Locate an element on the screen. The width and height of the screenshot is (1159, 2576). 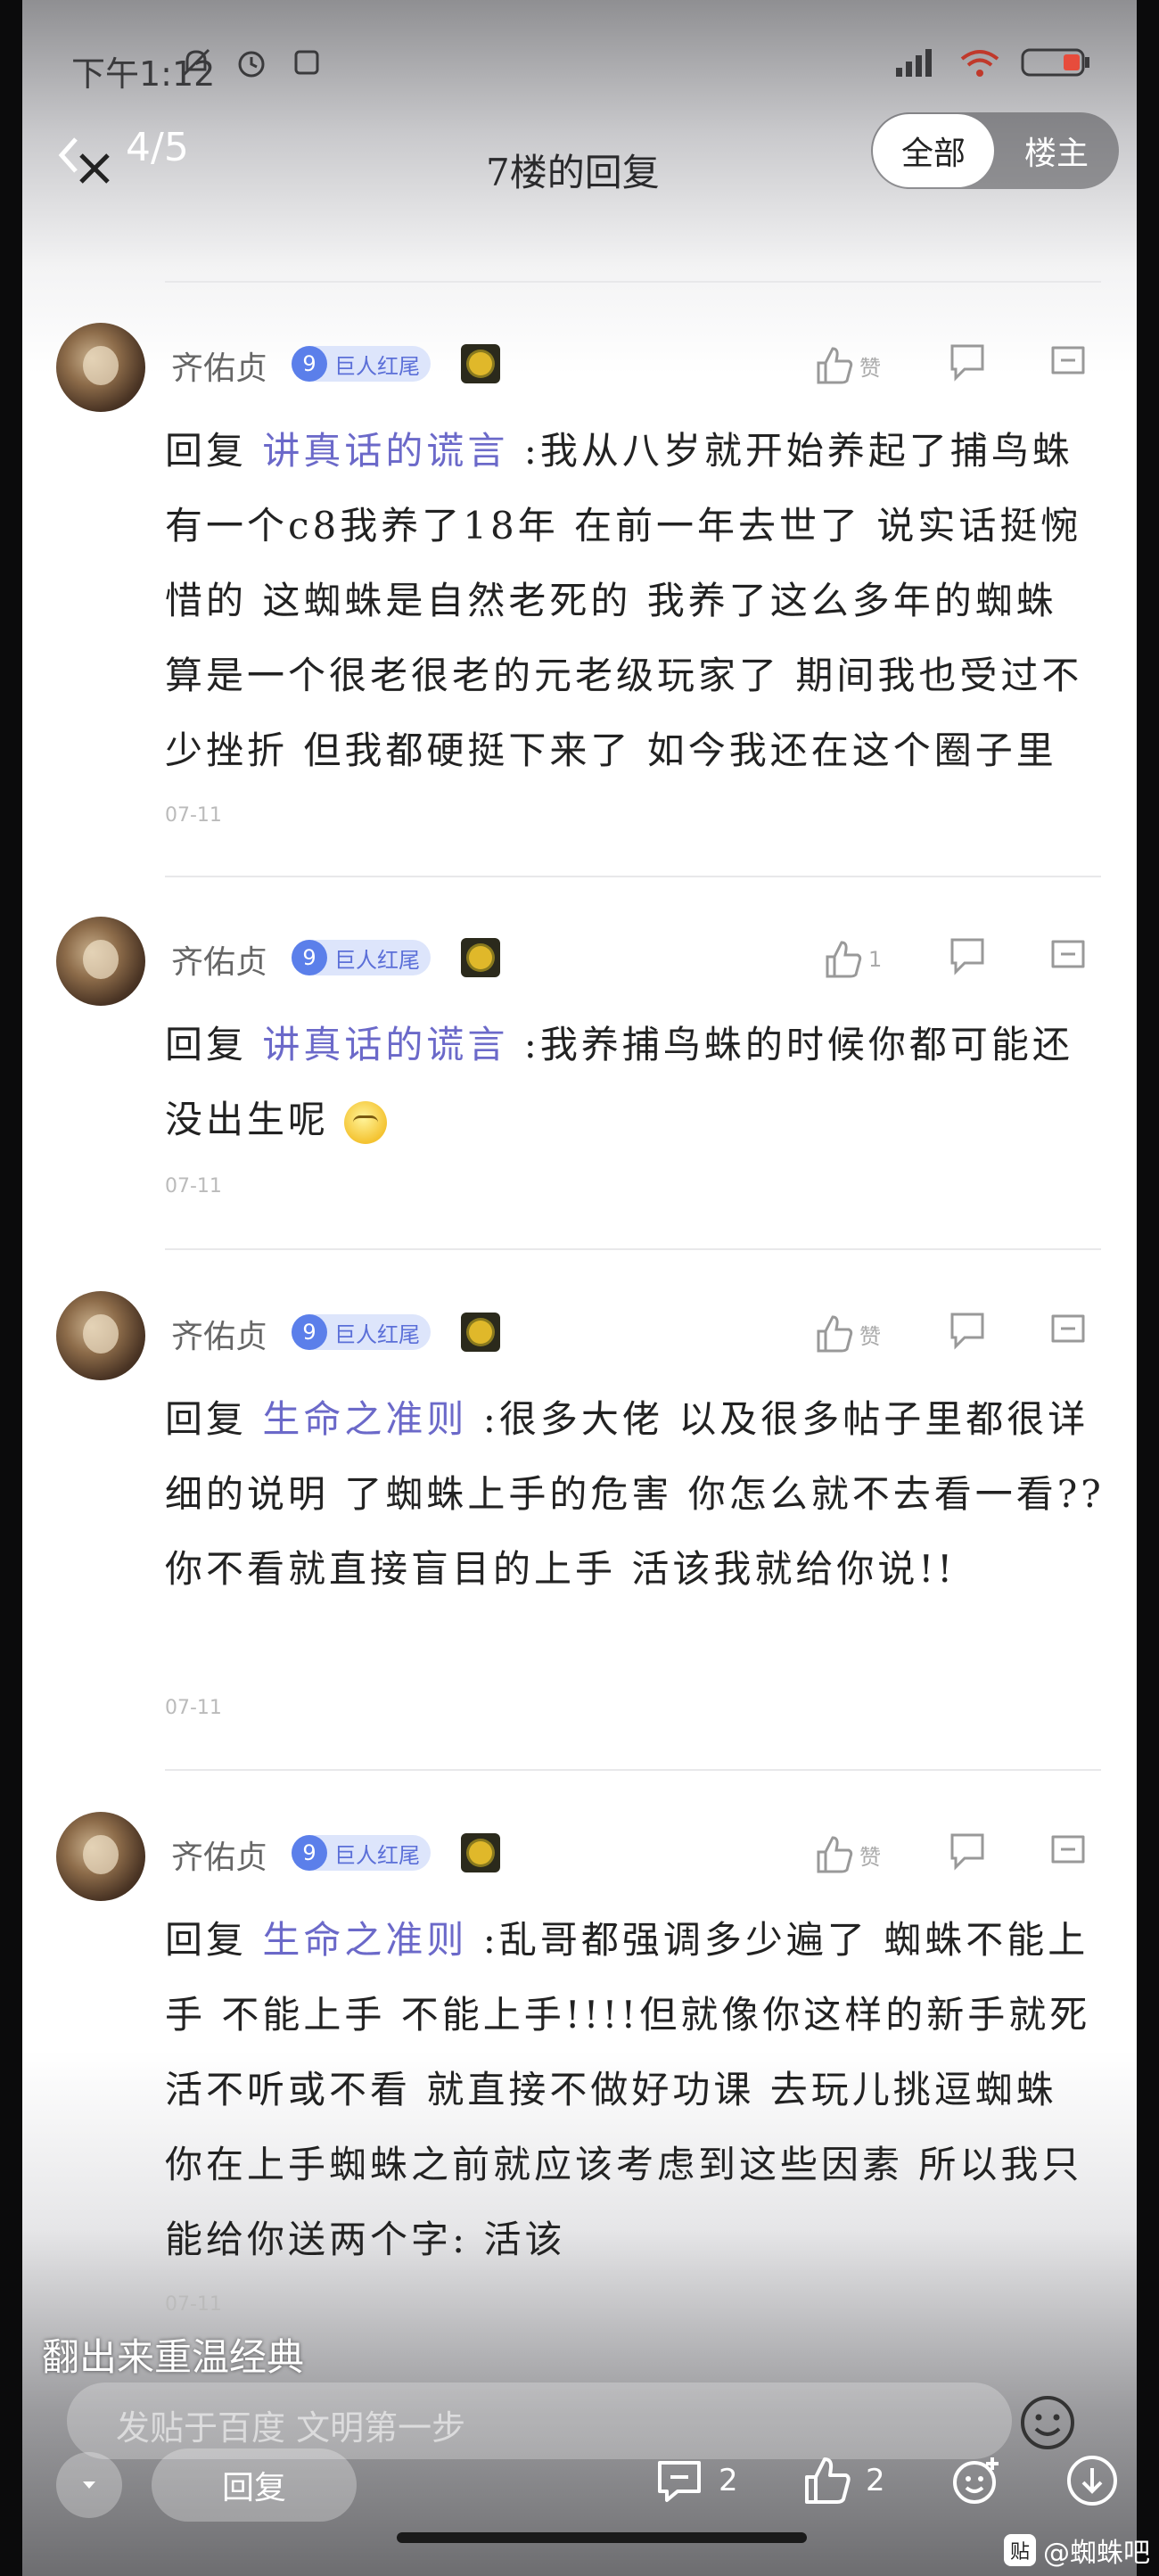
watermark: 贴 @蜘蛛吧 is located at coordinates (1077, 2550).